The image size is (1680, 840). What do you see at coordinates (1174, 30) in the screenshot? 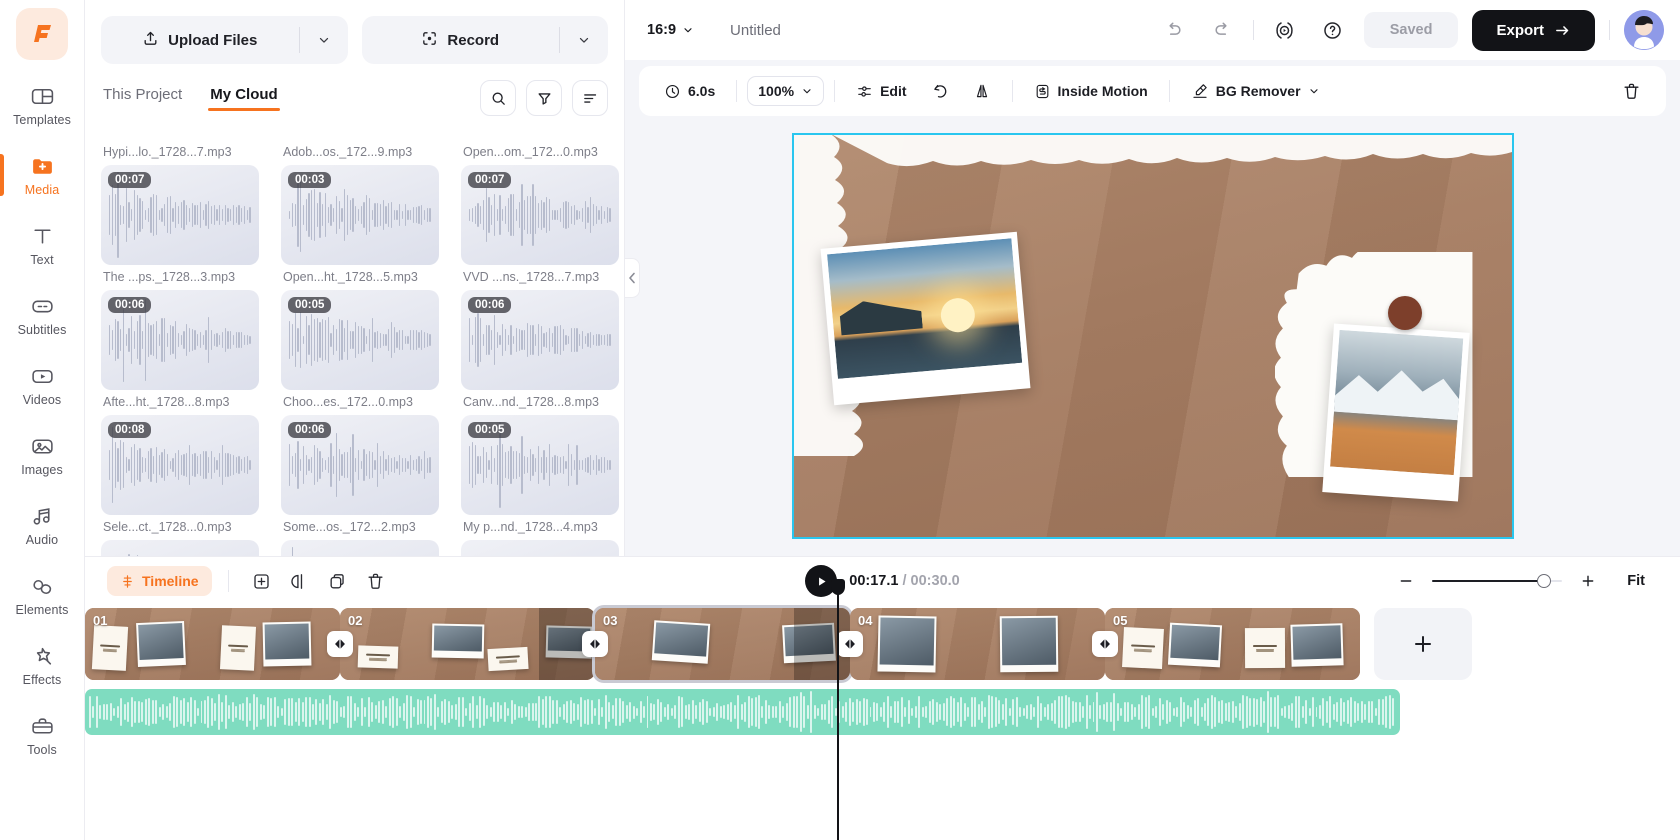
I see `undo-icon` at bounding box center [1174, 30].